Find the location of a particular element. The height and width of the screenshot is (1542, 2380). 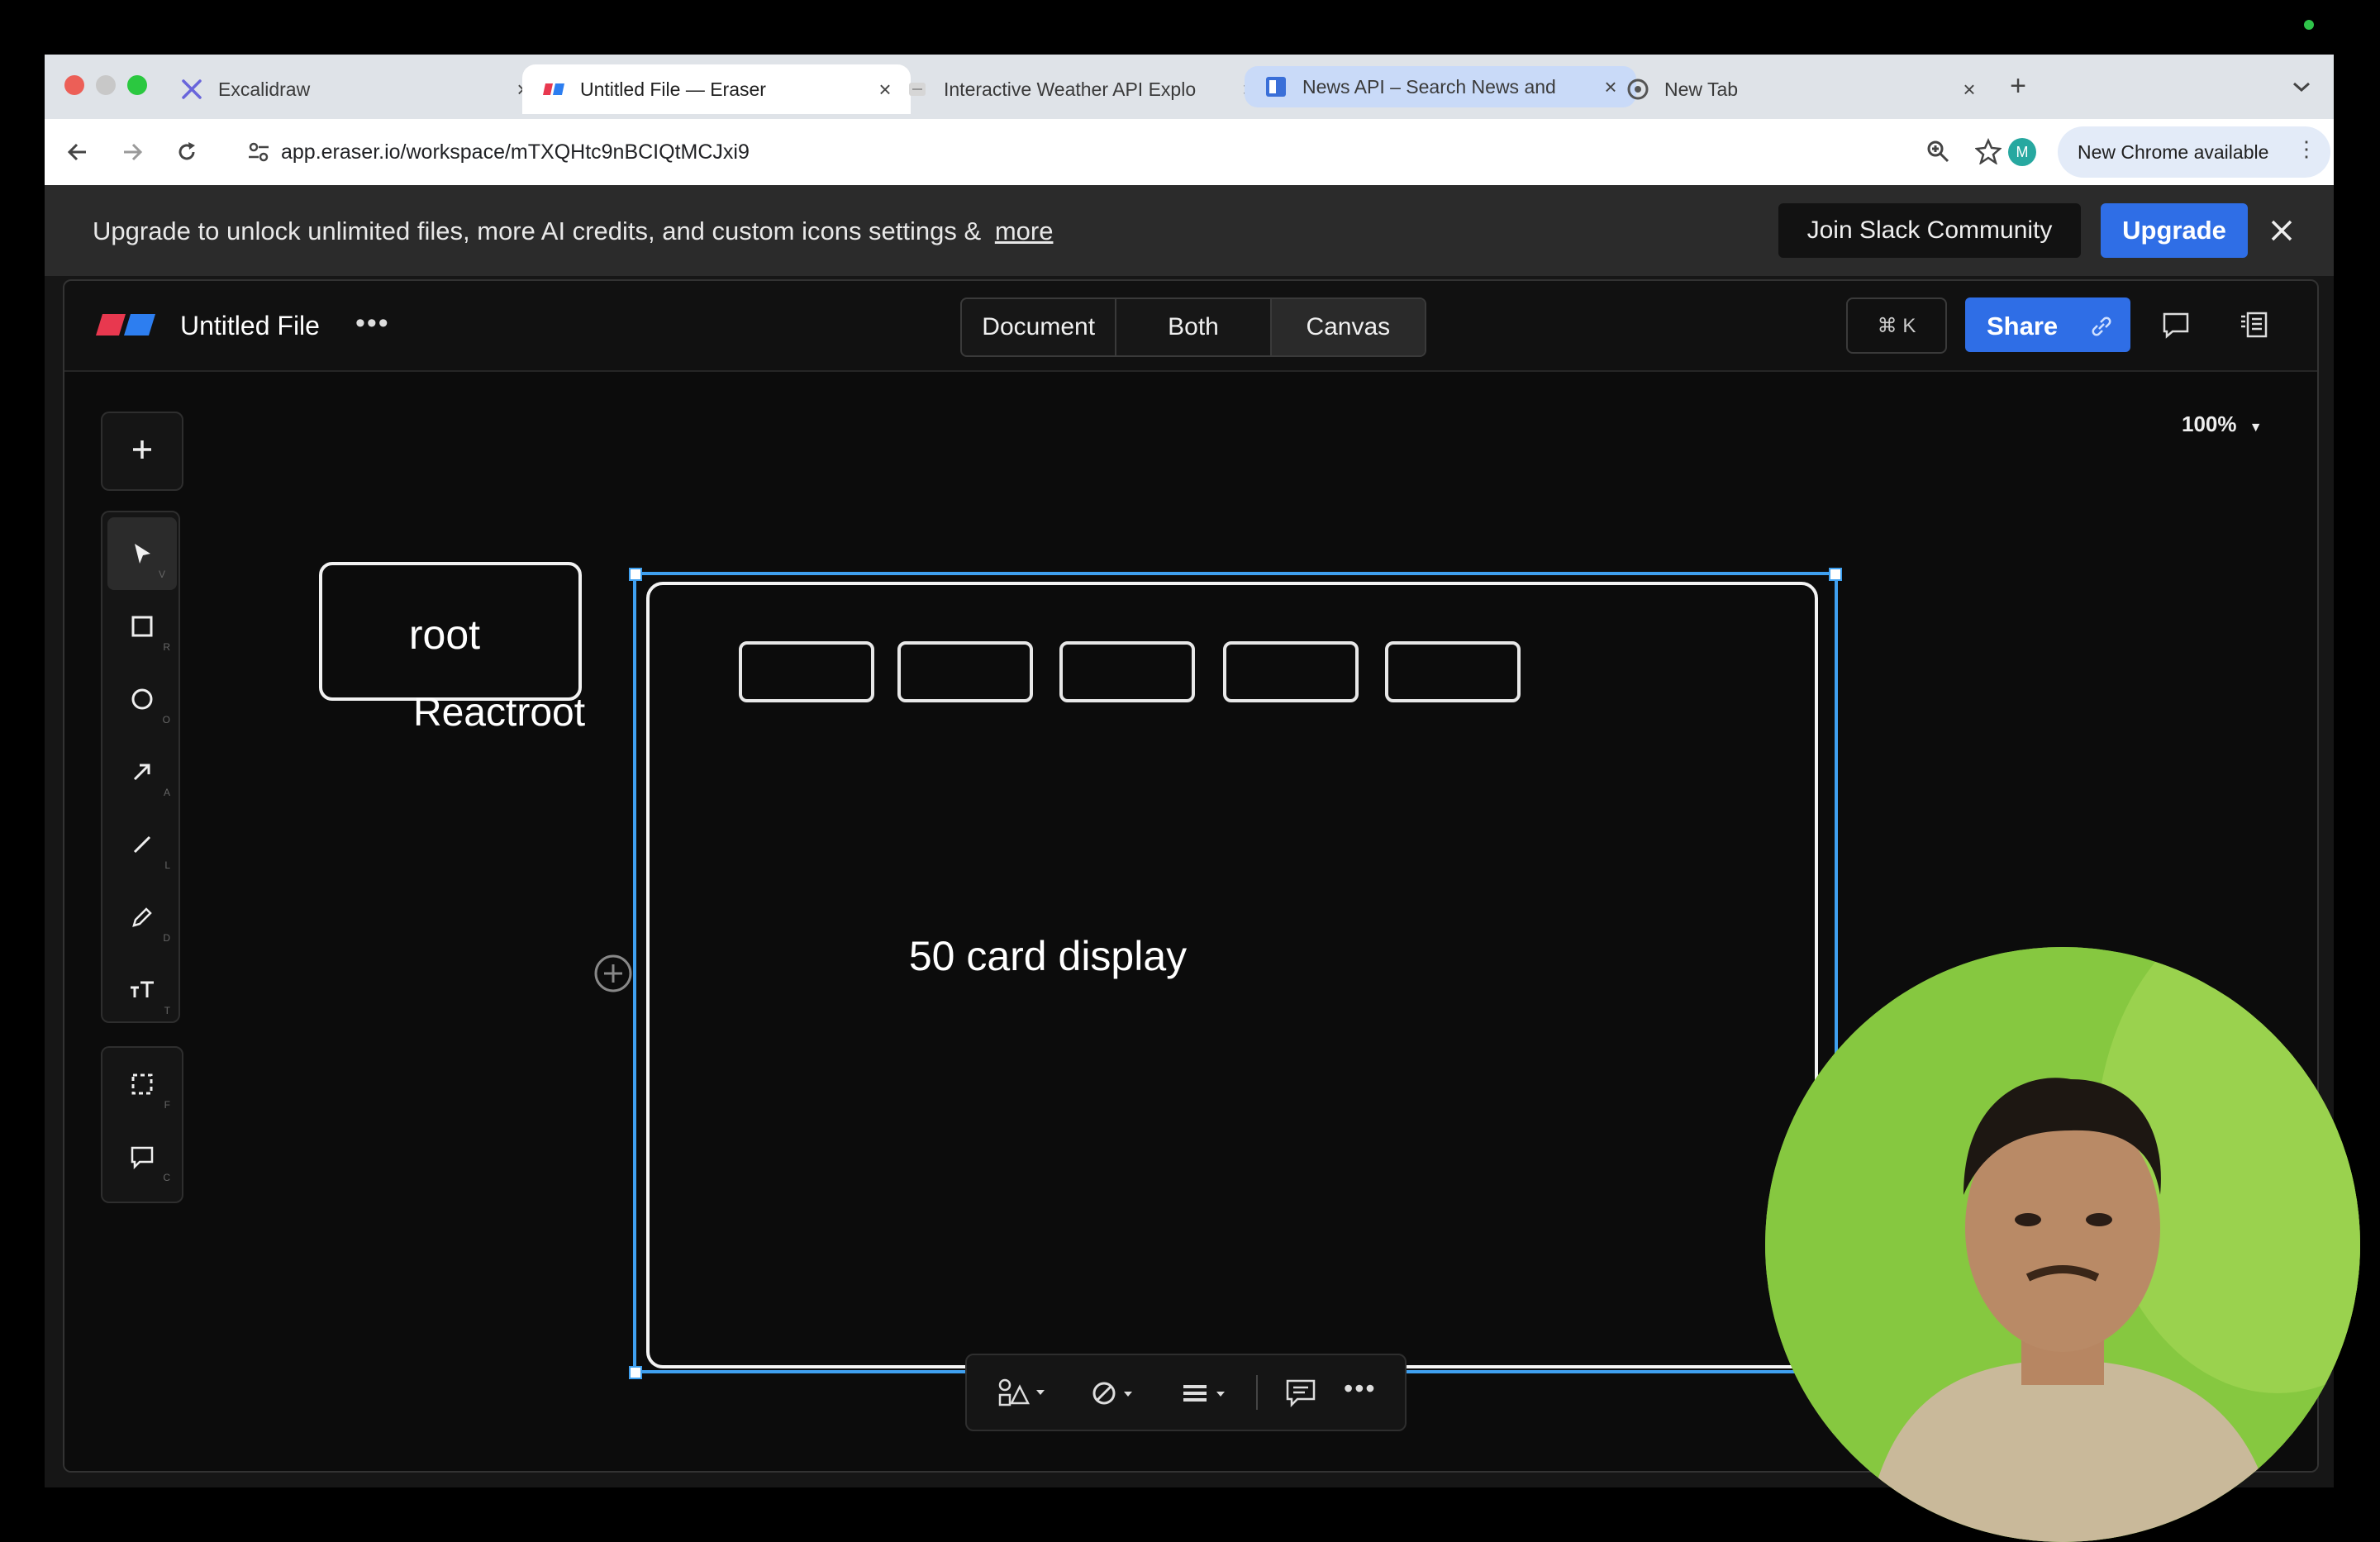

arrow-tool: A is located at coordinates (142, 771).